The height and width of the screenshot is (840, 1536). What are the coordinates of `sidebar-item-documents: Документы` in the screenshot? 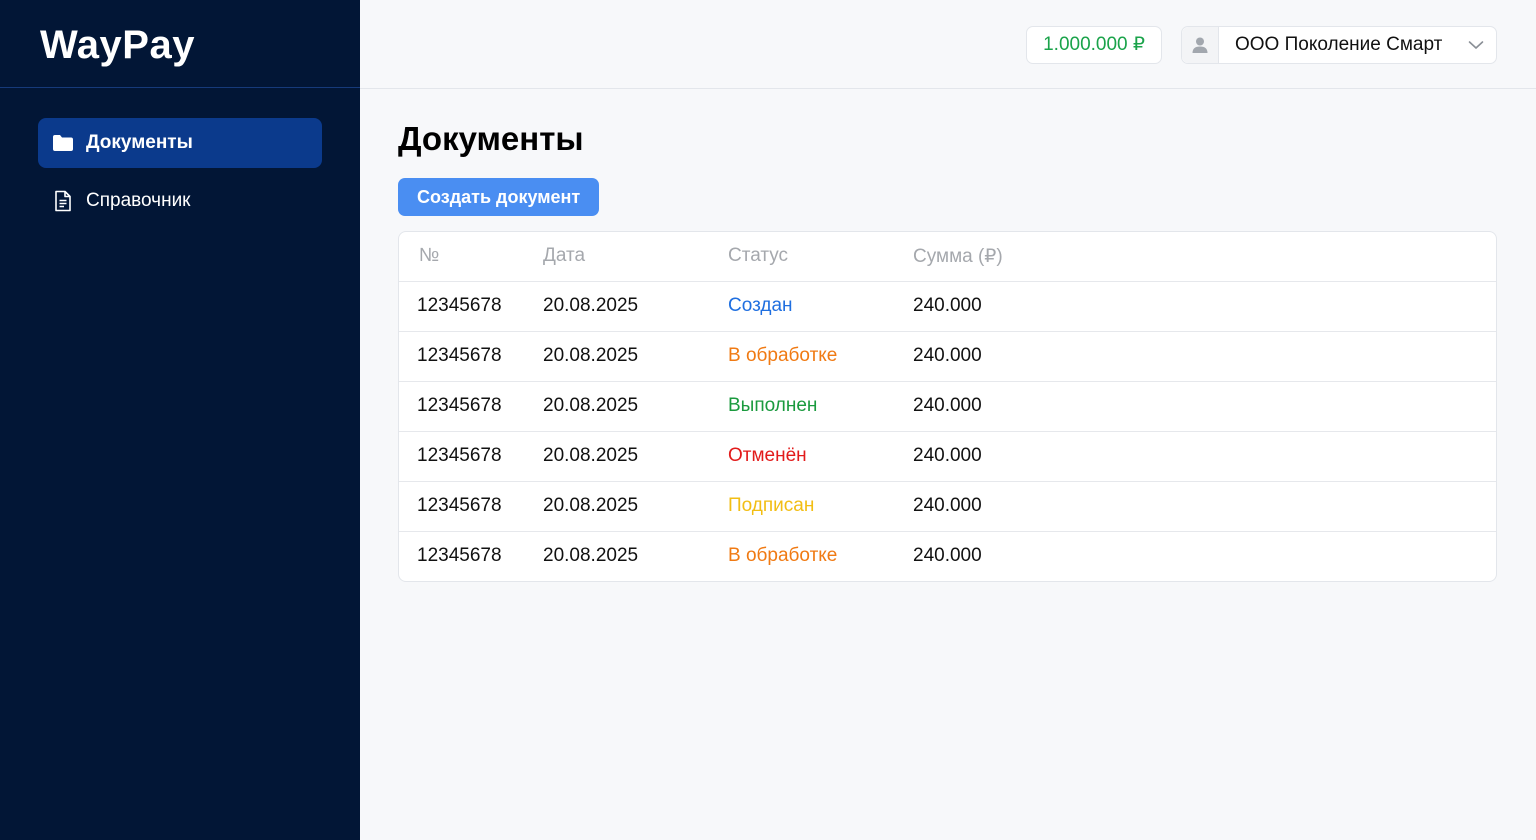 It's located at (180, 143).